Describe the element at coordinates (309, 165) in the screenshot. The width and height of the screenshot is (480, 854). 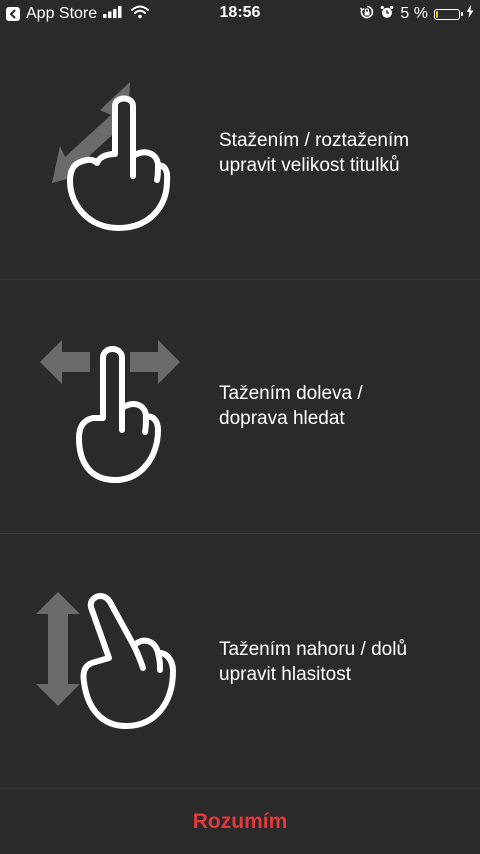
I see `caption-line-2: upravit velikost titulků` at that location.